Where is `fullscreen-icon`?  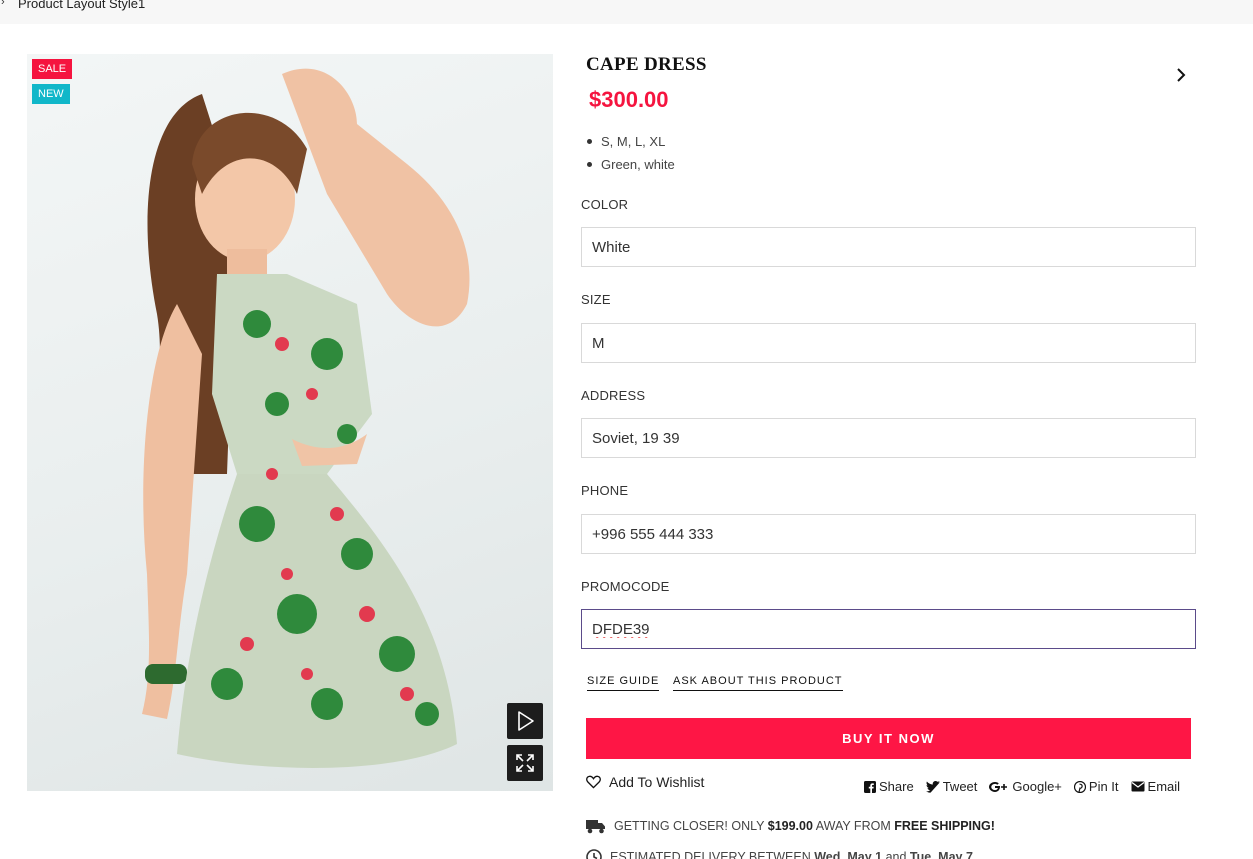
fullscreen-icon is located at coordinates (525, 763).